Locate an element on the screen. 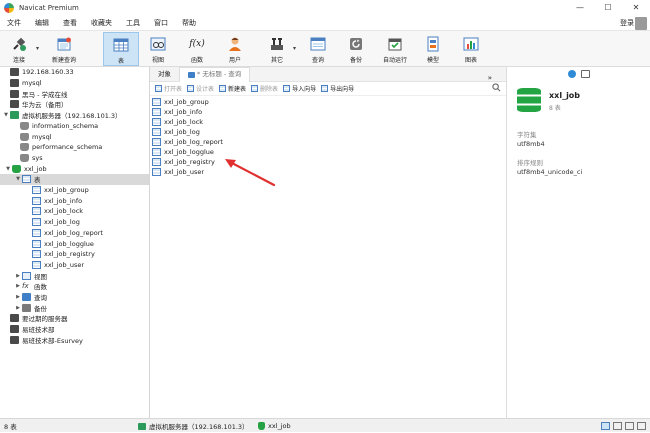  info-panel-toggle-icon is located at coordinates (641, 426).